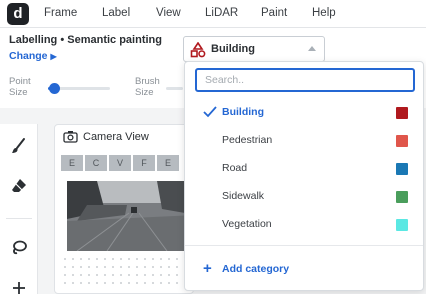 The width and height of the screenshot is (426, 294). What do you see at coordinates (130, 216) in the screenshot?
I see `camera-image` at bounding box center [130, 216].